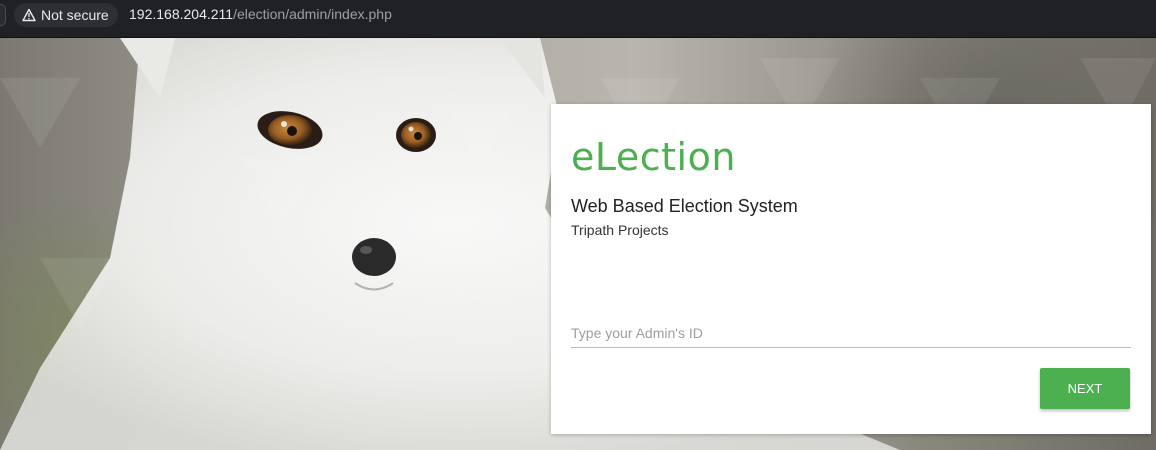 The width and height of the screenshot is (1156, 450). I want to click on security-indicator: Not secure, so click(66, 15).